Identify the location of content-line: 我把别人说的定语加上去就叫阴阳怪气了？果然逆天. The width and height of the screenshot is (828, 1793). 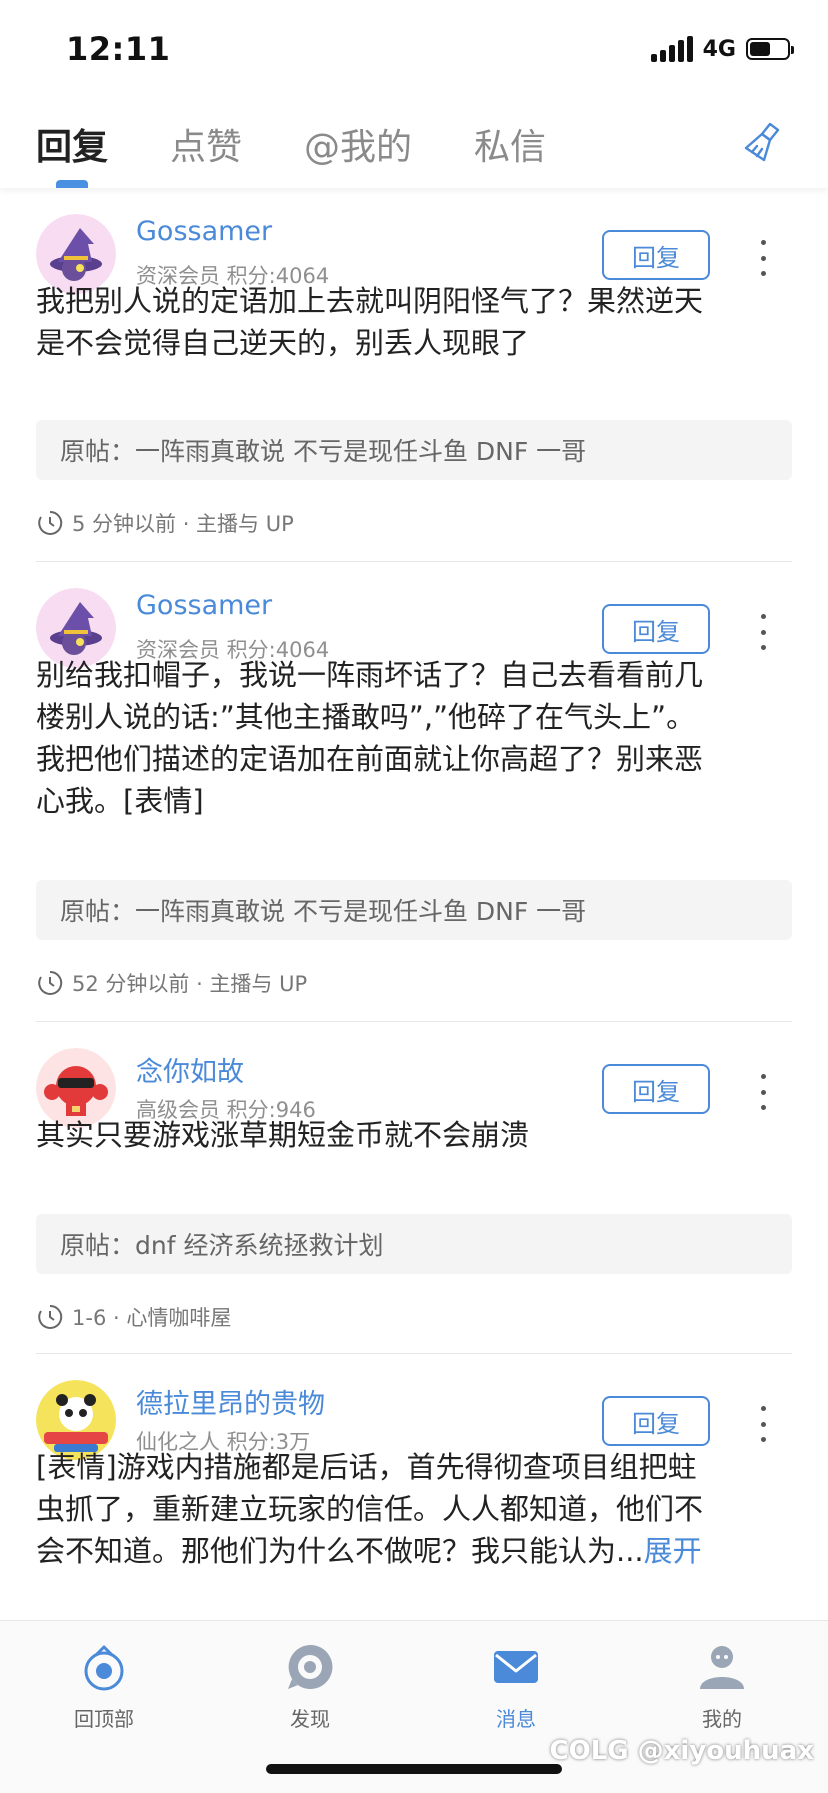
(370, 301).